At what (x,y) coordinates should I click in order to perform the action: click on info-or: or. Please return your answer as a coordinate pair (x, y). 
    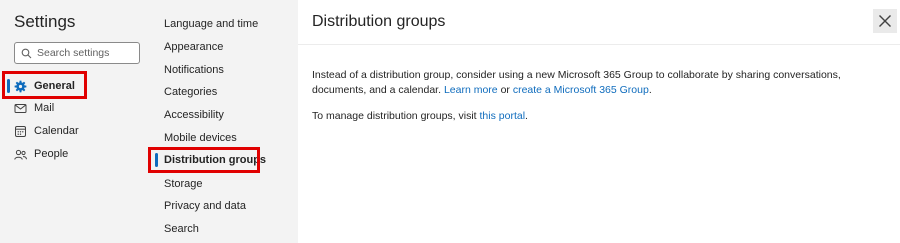
    Looking at the image, I should click on (505, 90).